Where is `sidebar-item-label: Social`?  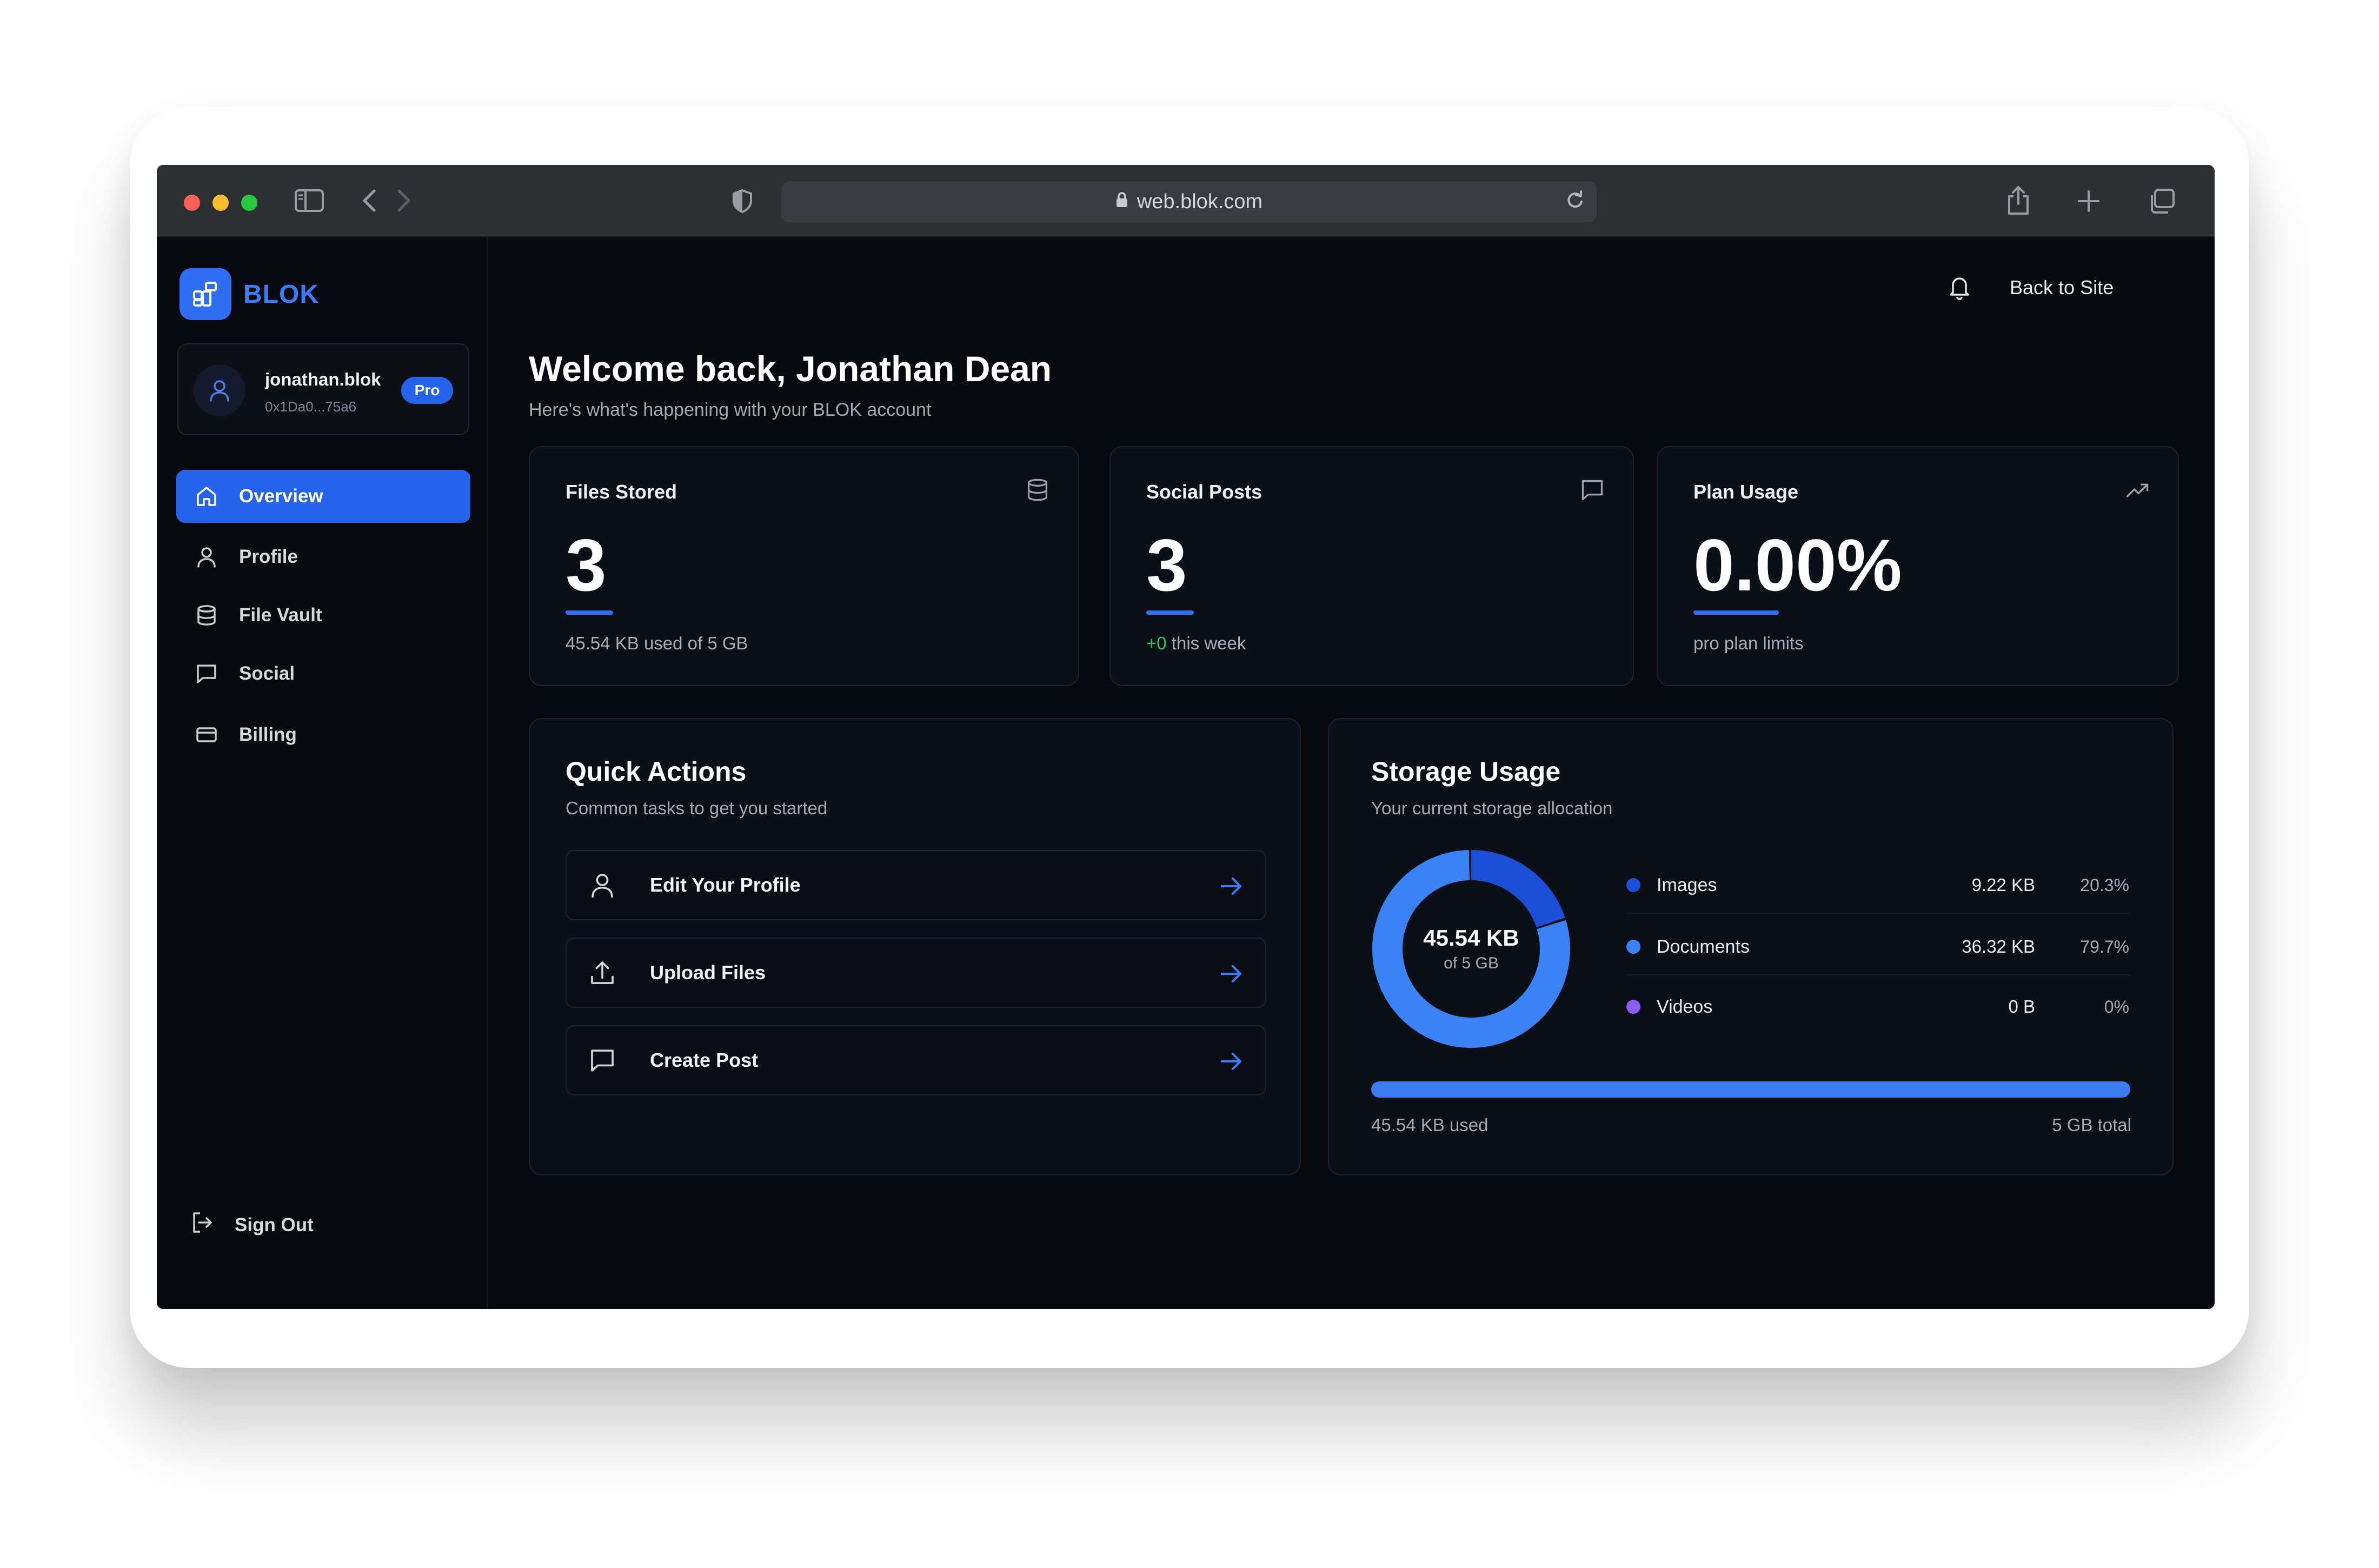
sidebar-item-label: Social is located at coordinates (267, 673).